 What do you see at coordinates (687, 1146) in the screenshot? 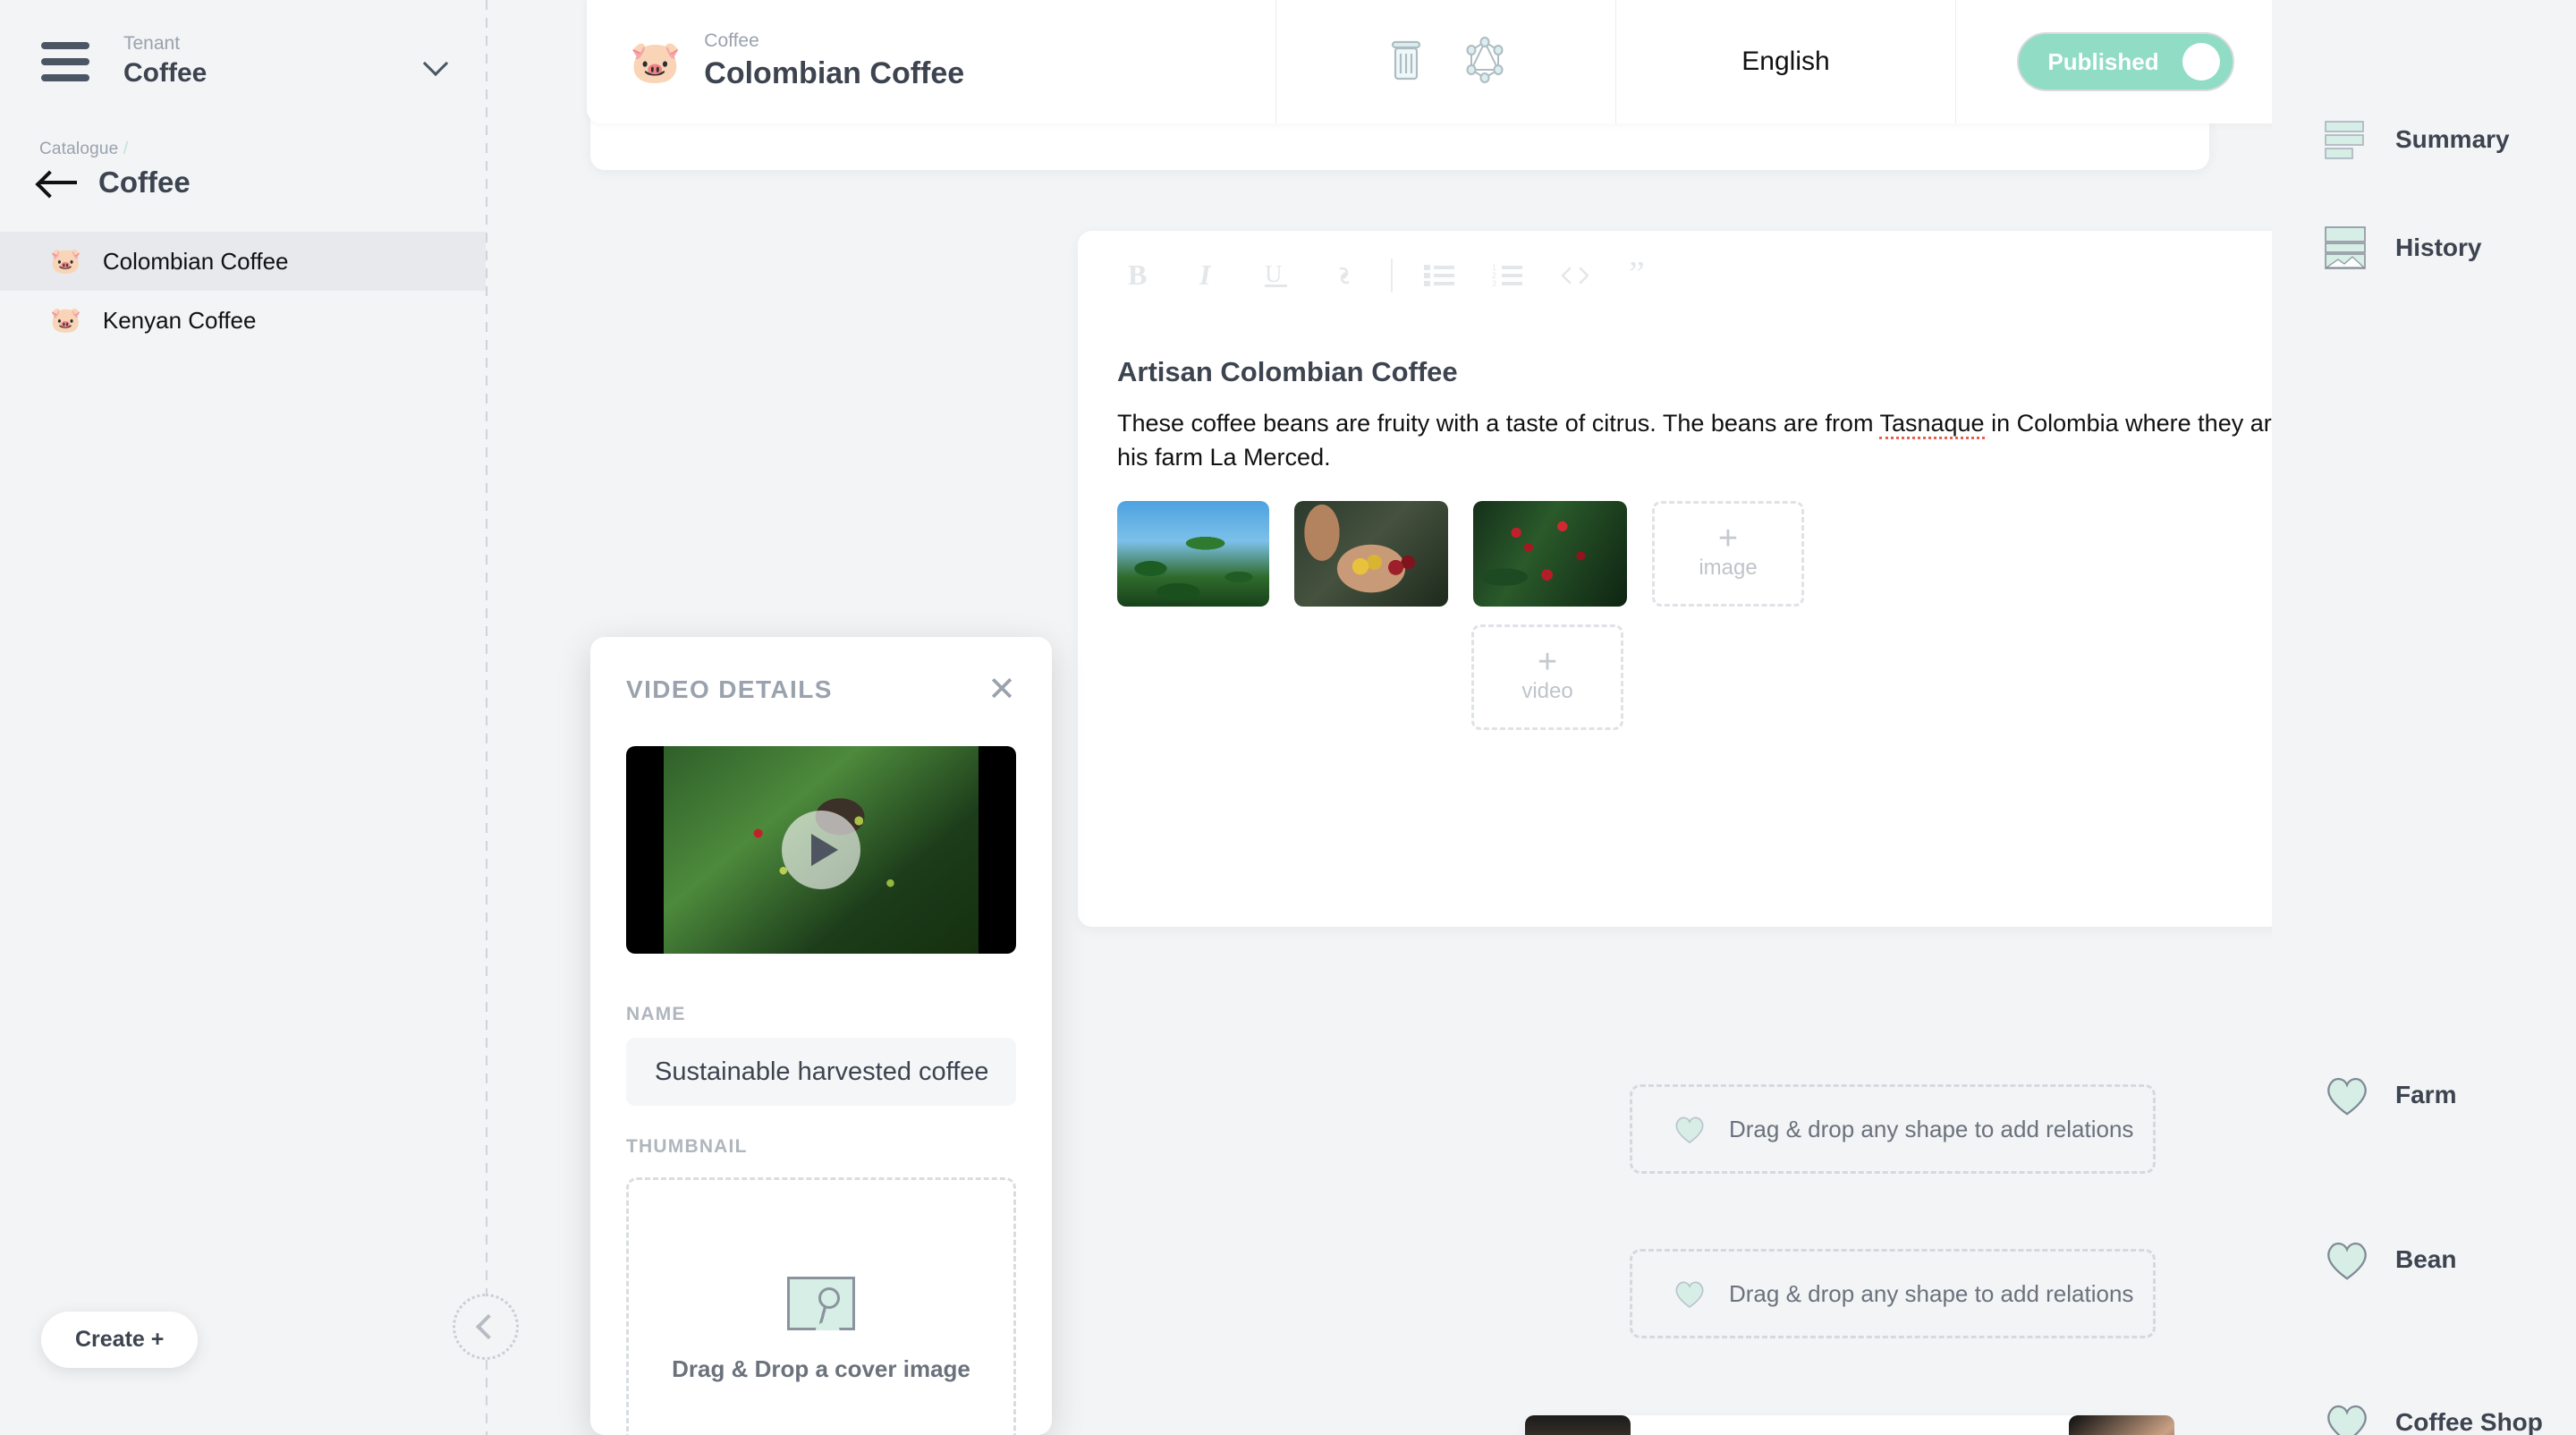
I see `thumbnail-field-label: THUMBNAIL` at bounding box center [687, 1146].